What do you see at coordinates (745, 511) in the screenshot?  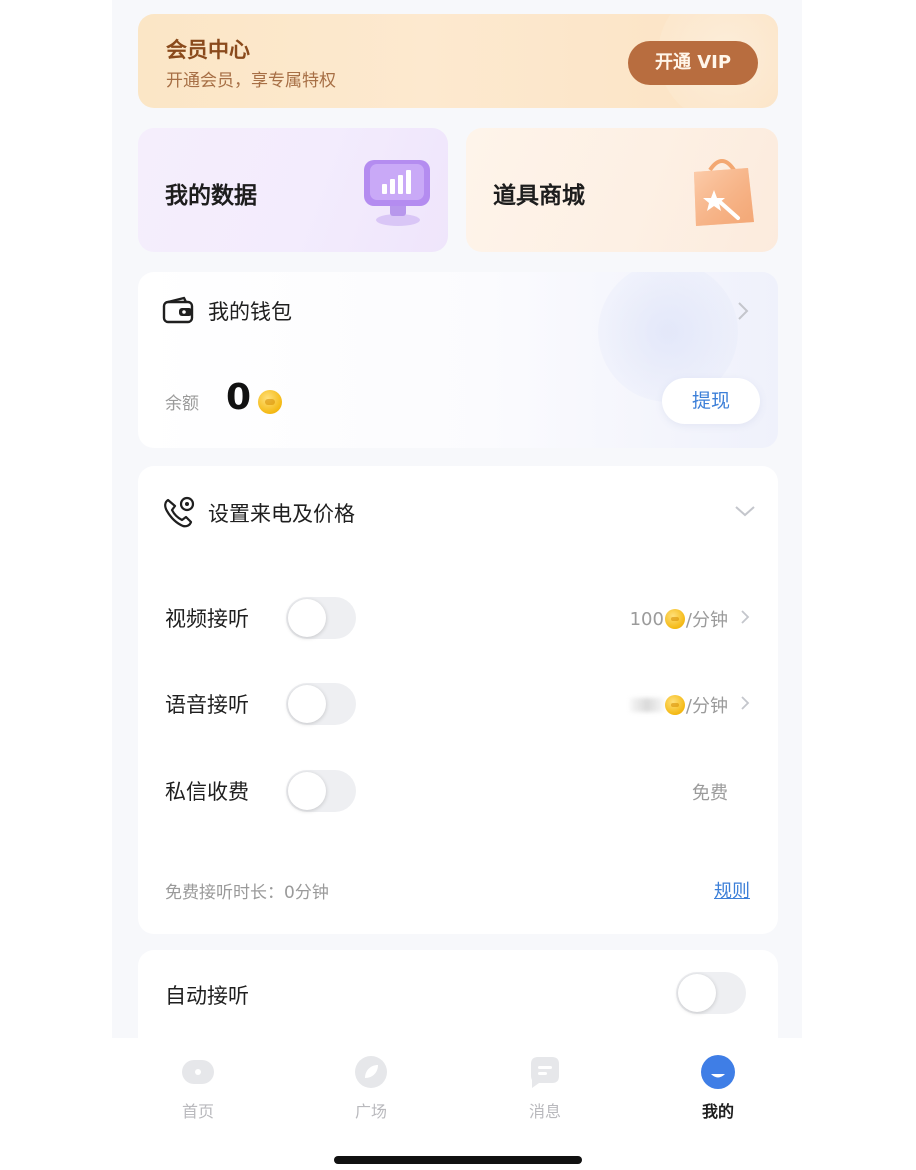 I see `chevron-down-icon` at bounding box center [745, 511].